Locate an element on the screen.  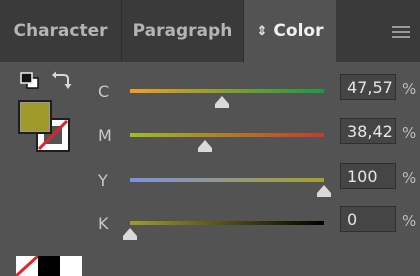
black-slider-thumb is located at coordinates (130, 234).